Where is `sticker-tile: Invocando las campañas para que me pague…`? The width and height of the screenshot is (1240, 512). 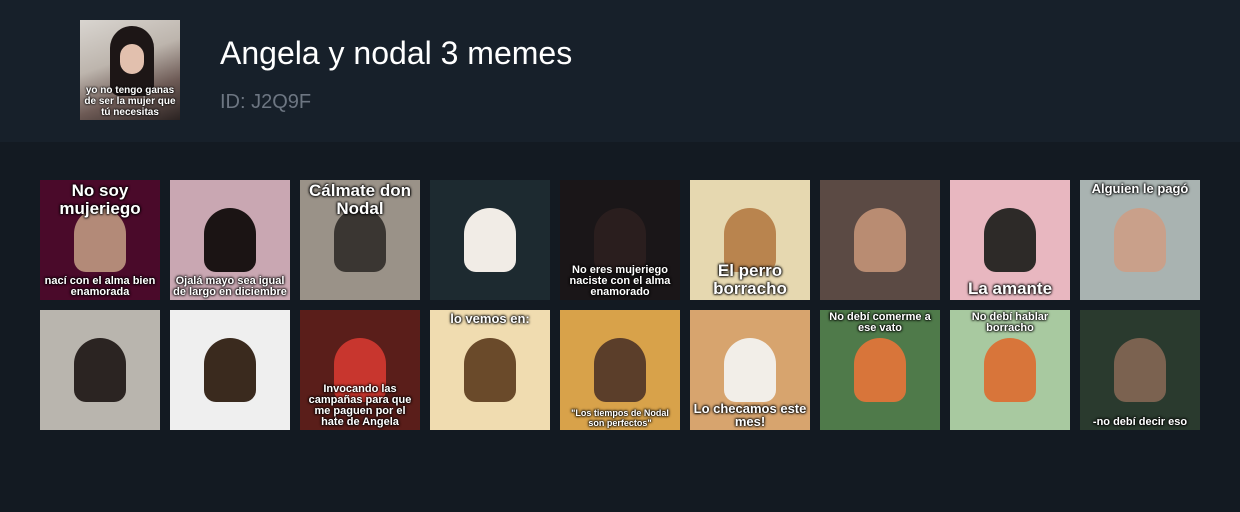 sticker-tile: Invocando las campañas para que me pague… is located at coordinates (360, 370).